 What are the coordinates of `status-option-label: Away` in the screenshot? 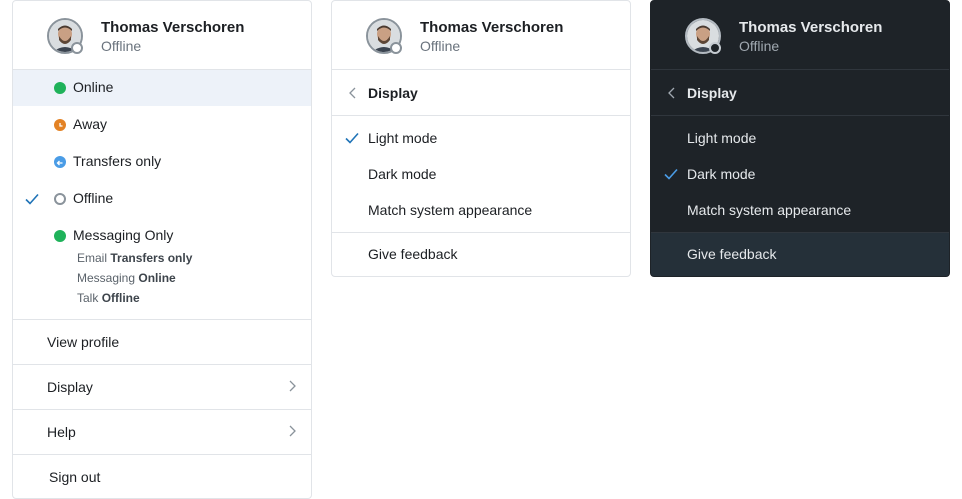 It's located at (90, 124).